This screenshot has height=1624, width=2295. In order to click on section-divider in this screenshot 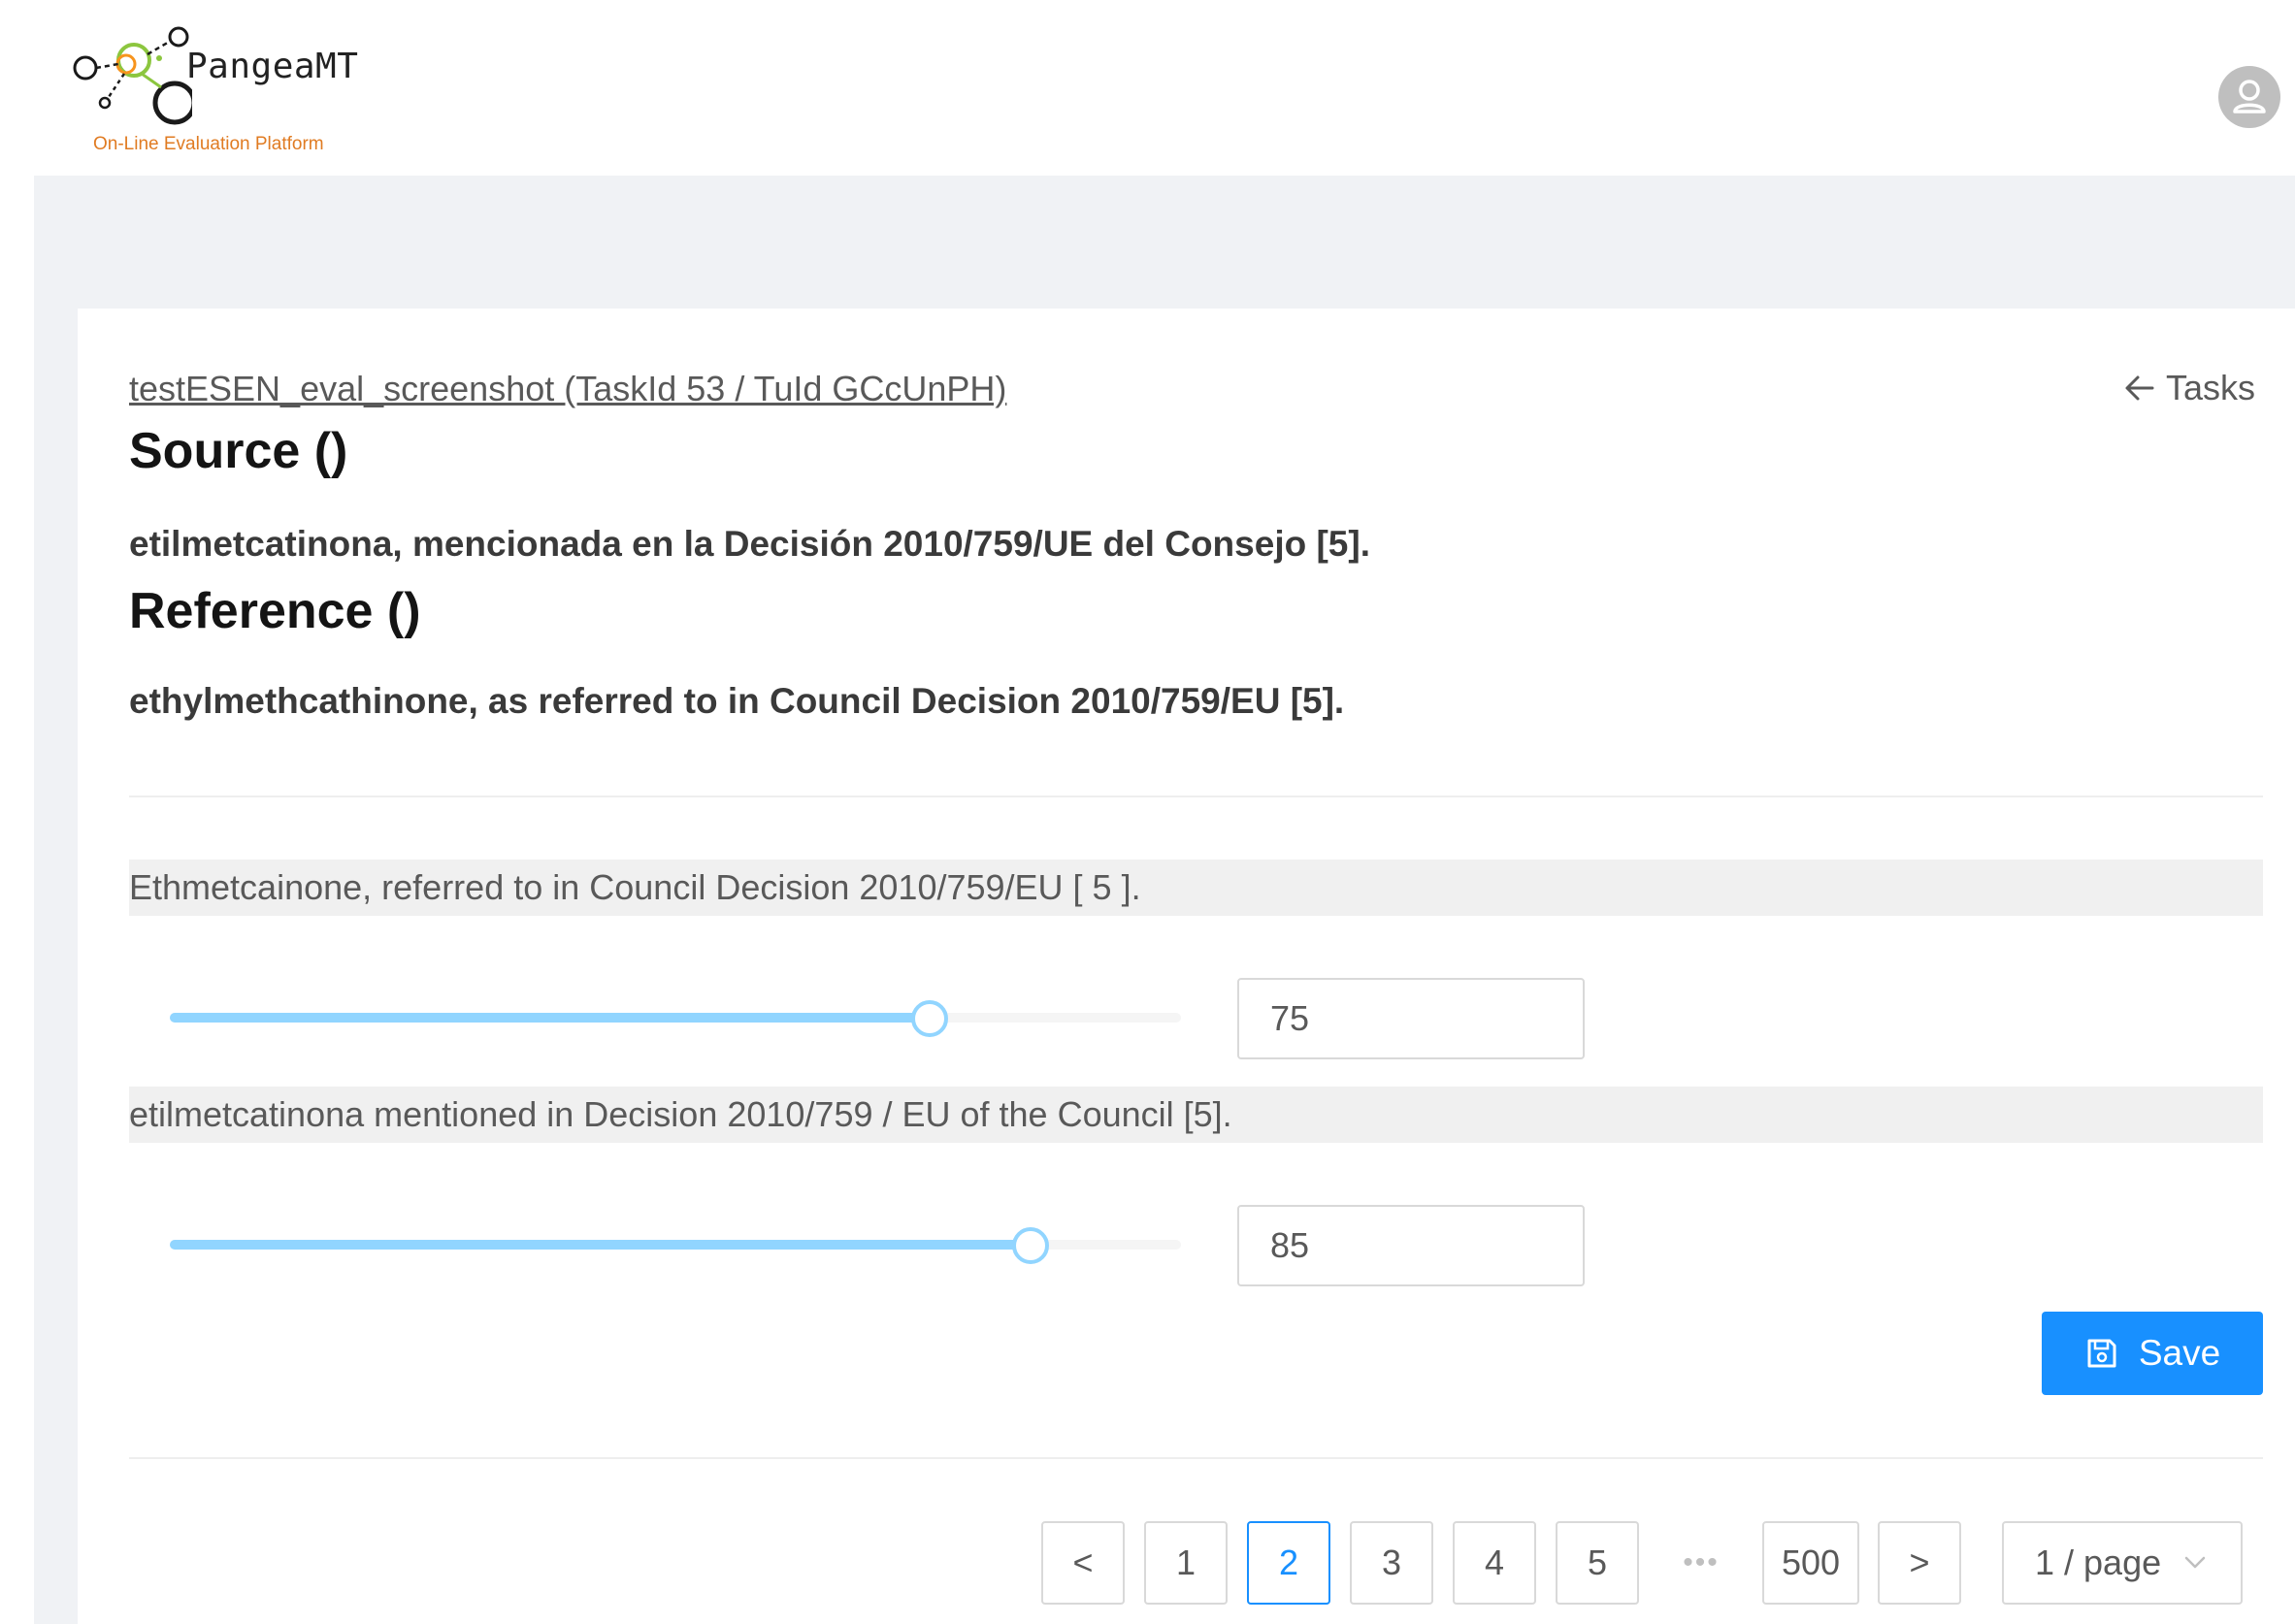, I will do `click(1196, 796)`.